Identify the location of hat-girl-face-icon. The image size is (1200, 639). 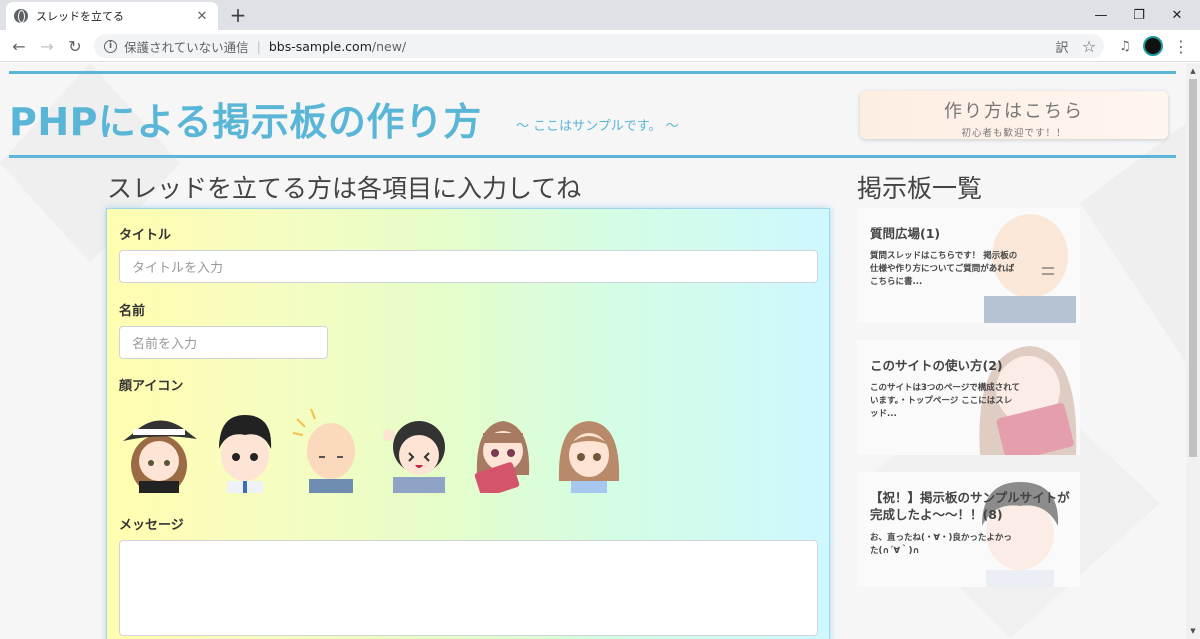
(159, 450).